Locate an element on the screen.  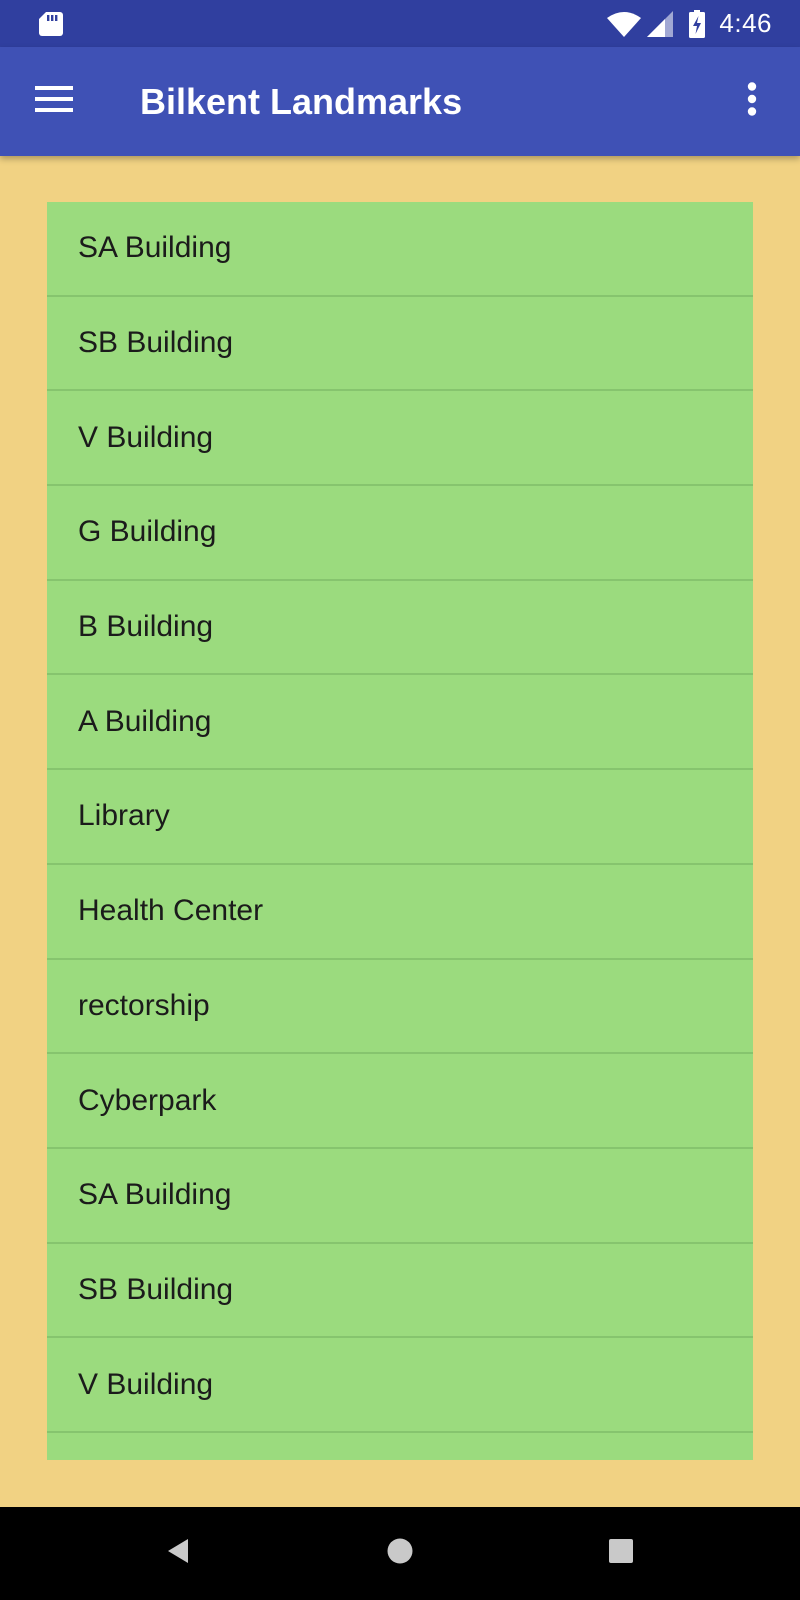
list-item: Health Center is located at coordinates (400, 912).